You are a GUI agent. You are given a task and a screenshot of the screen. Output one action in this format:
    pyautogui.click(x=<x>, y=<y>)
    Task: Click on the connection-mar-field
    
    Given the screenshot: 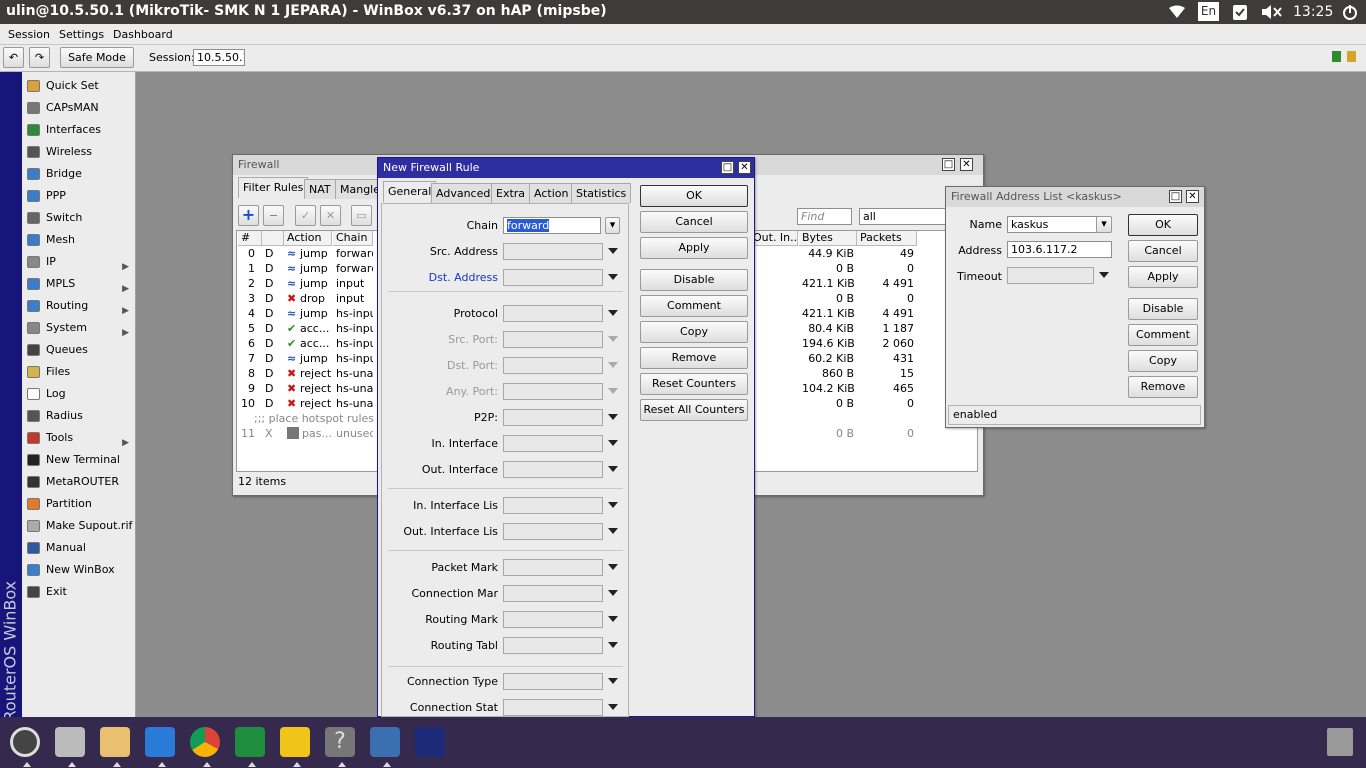 What is the action you would take?
    pyautogui.click(x=553, y=593)
    